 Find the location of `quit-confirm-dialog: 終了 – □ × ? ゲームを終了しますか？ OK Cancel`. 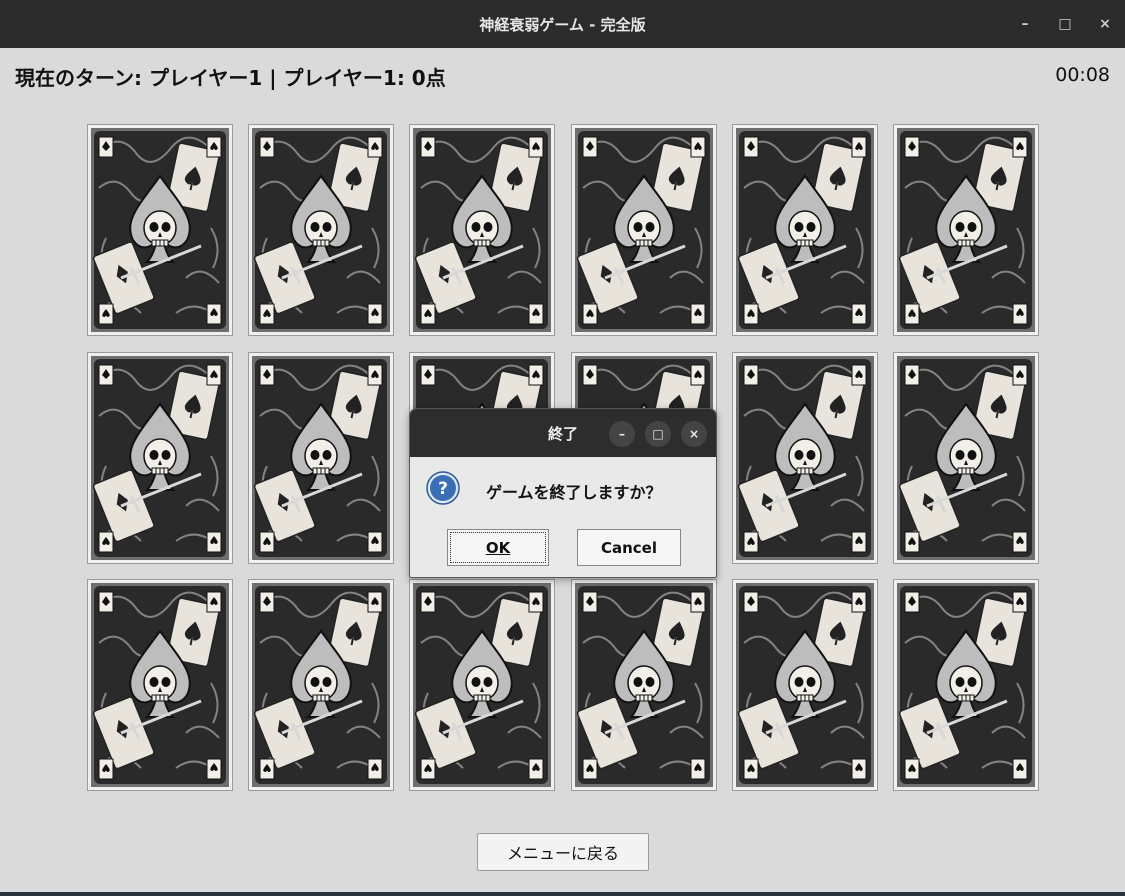

quit-confirm-dialog: 終了 – □ × ? ゲームを終了しますか？ OK Cancel is located at coordinates (563, 493).